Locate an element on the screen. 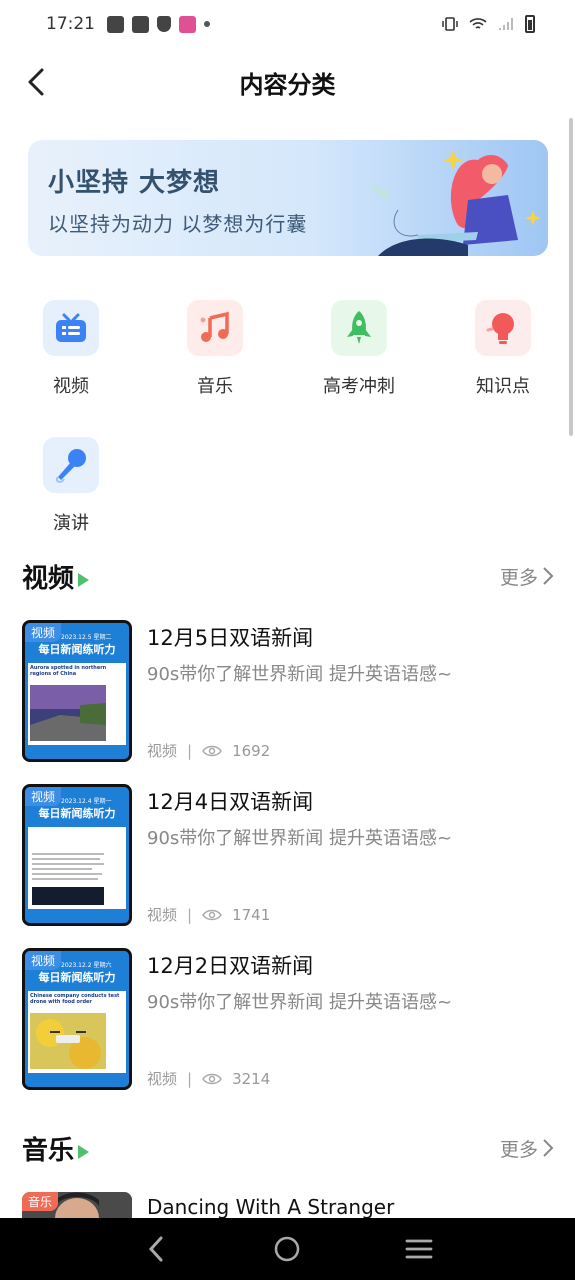 Image resolution: width=575 pixels, height=1280 pixels. music-section-header: 音乐 更多 is located at coordinates (288, 1148).